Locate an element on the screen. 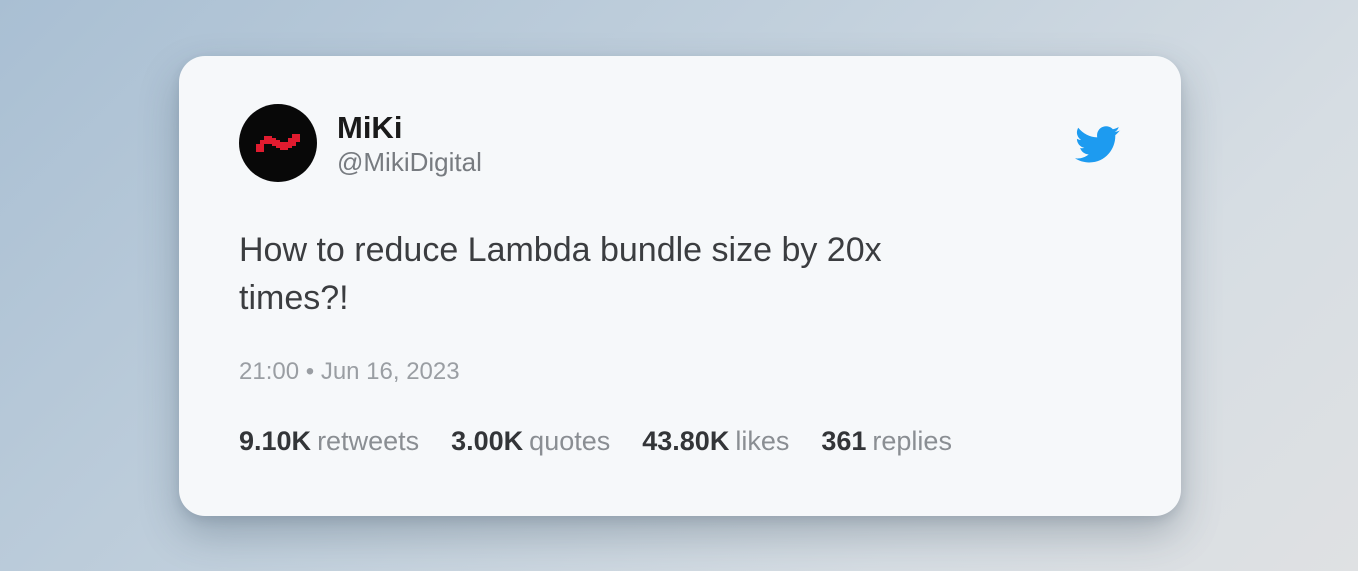 The width and height of the screenshot is (1358, 571). pixel-wave-logo-icon is located at coordinates (278, 143).